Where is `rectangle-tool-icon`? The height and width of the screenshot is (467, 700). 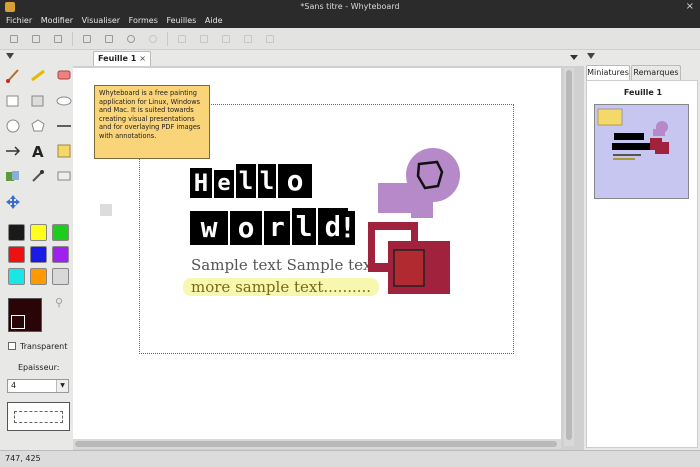
rectangle-tool-icon is located at coordinates (13, 101).